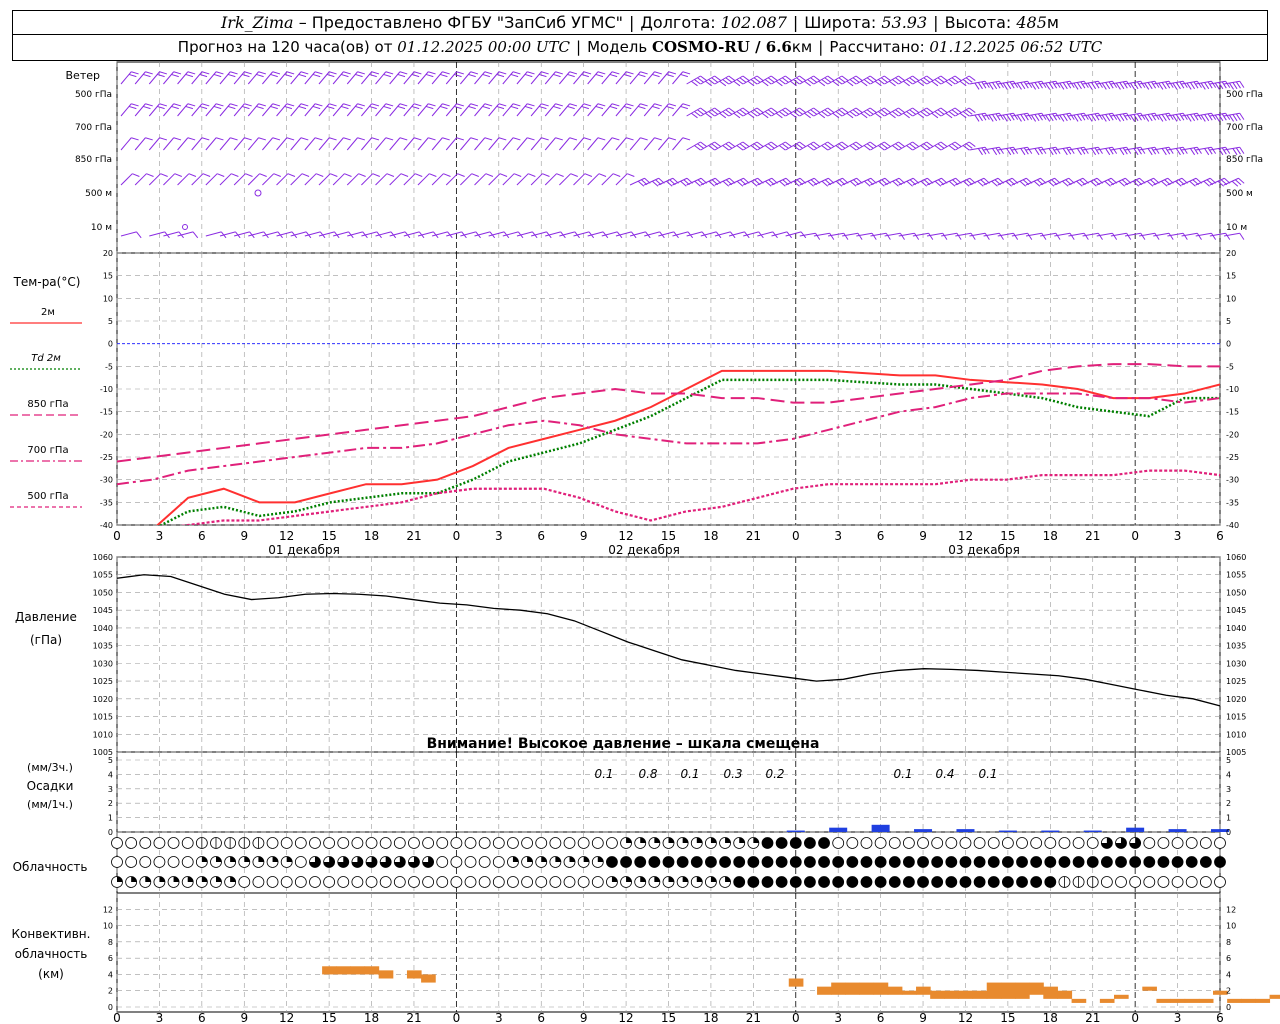 Image resolution: width=1280 pixels, height=1024 pixels. I want to click on temp-ytick-right-5: -5, so click(1230, 366).